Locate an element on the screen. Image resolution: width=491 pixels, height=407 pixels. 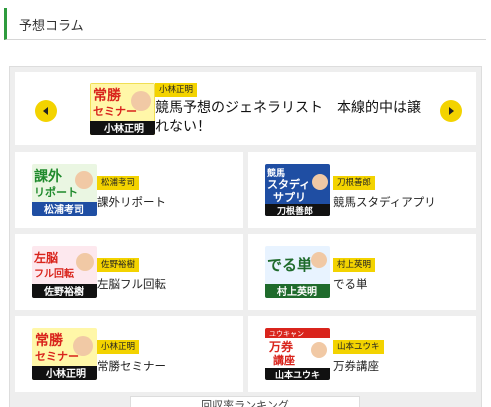
chevron-right-icon is located at coordinates (451, 111).